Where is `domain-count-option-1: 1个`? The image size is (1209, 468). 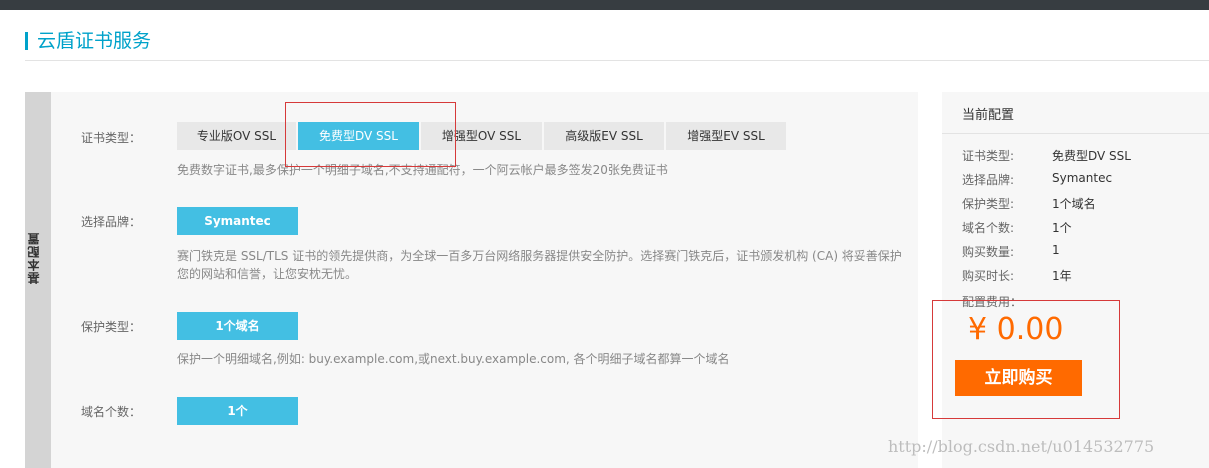 domain-count-option-1: 1个 is located at coordinates (237, 411).